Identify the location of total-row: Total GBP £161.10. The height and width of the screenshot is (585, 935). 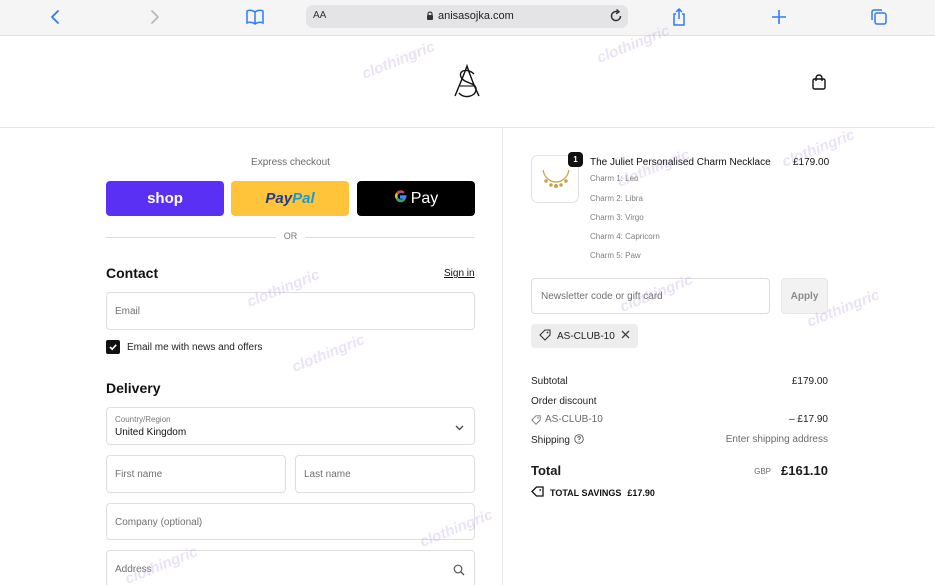
(679, 471).